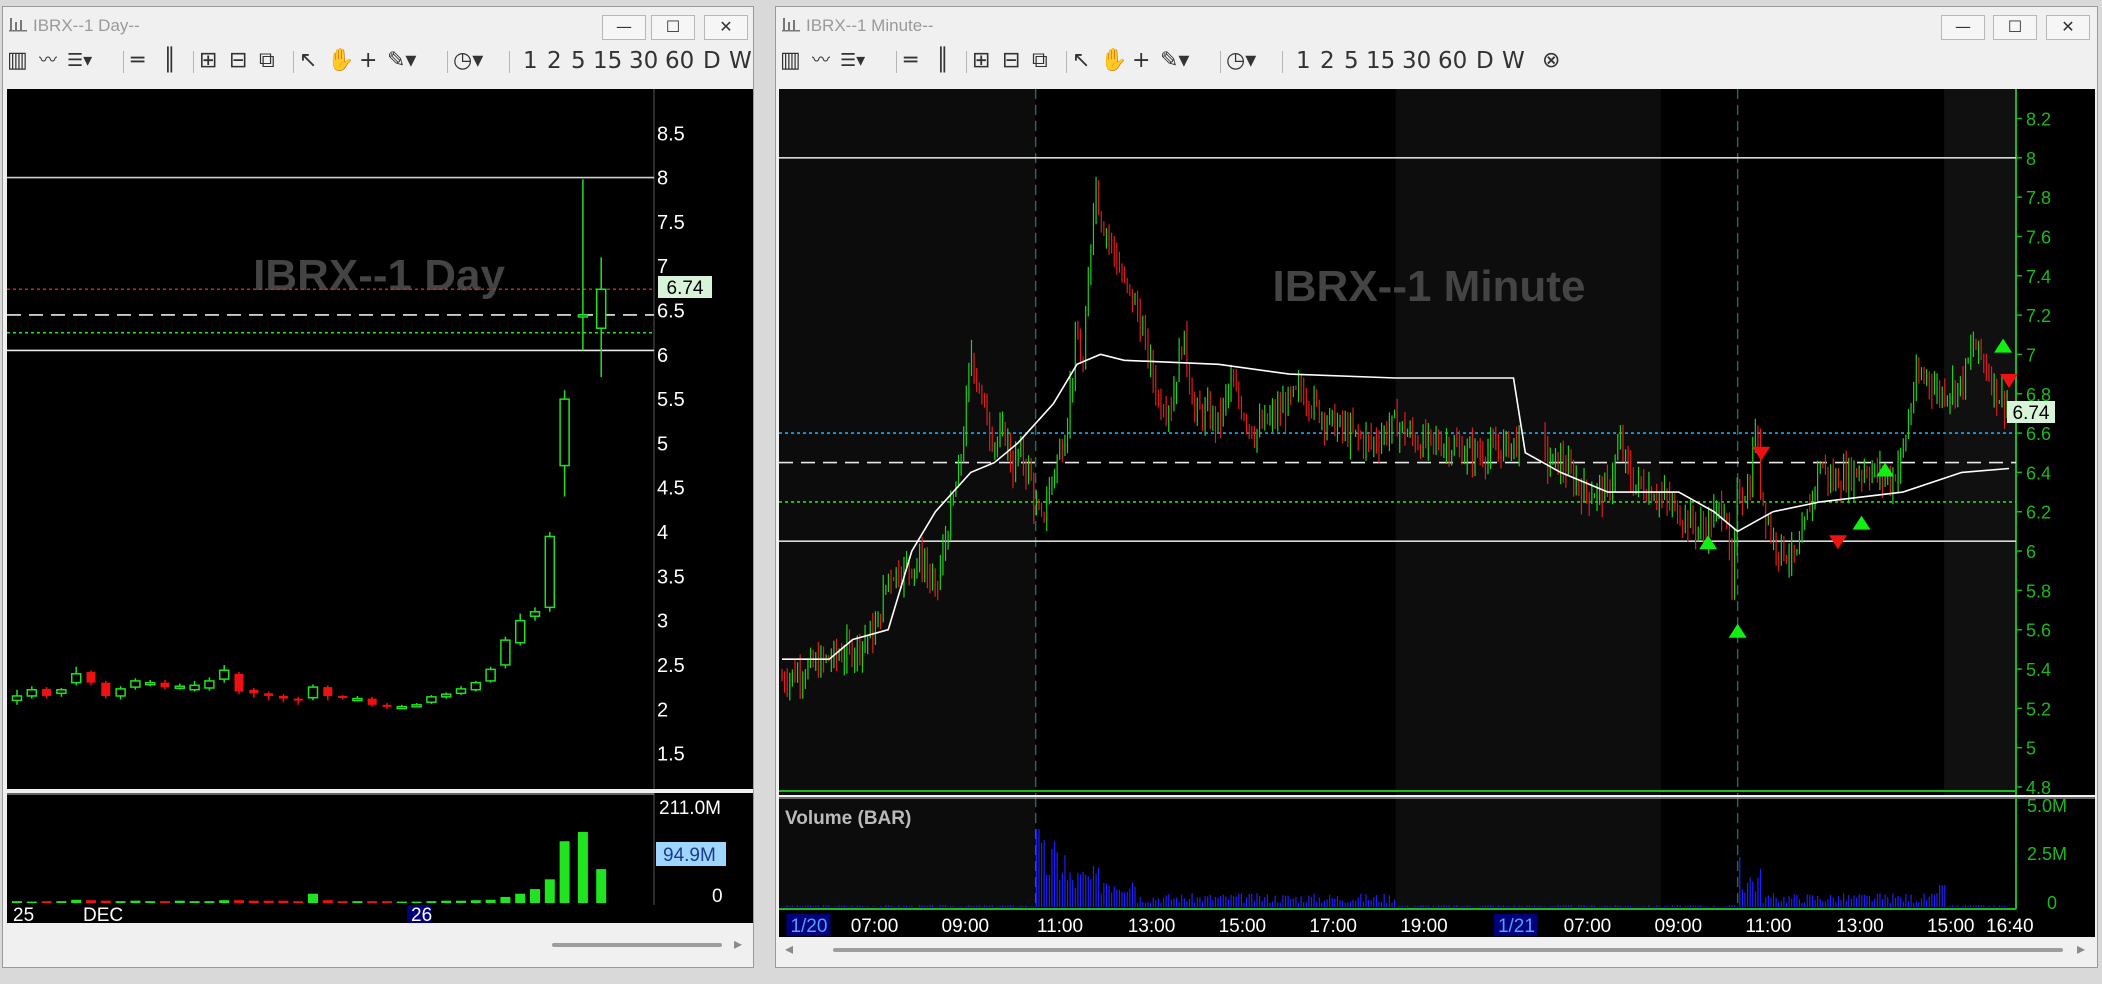 The width and height of the screenshot is (2102, 984). I want to click on time-label: 17:00, so click(1333, 926).